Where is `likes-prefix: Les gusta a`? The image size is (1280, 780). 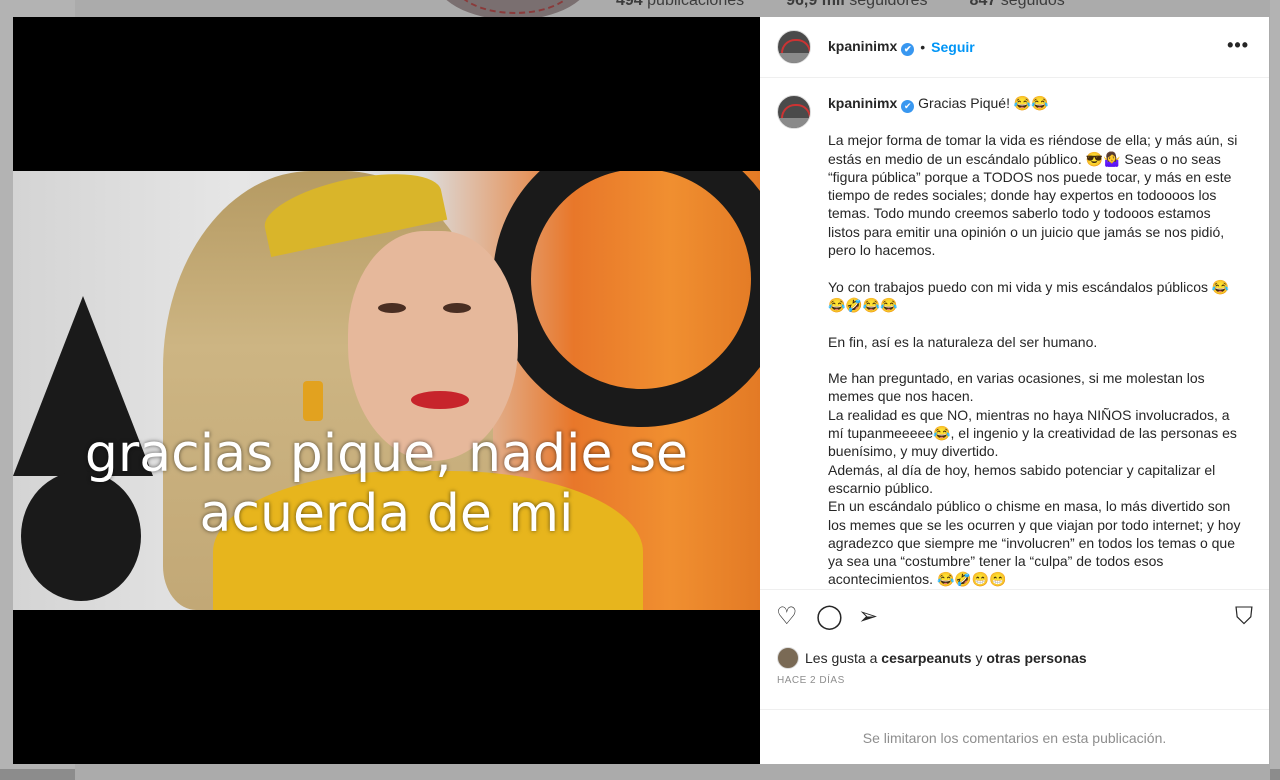
likes-prefix: Les gusta a is located at coordinates (841, 658).